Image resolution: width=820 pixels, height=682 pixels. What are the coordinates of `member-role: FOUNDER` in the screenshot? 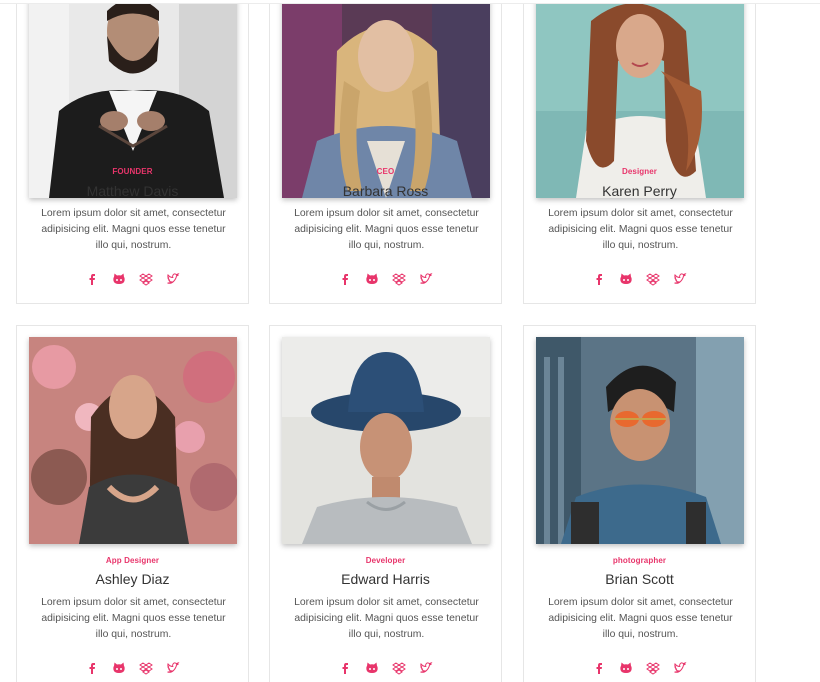 It's located at (132, 171).